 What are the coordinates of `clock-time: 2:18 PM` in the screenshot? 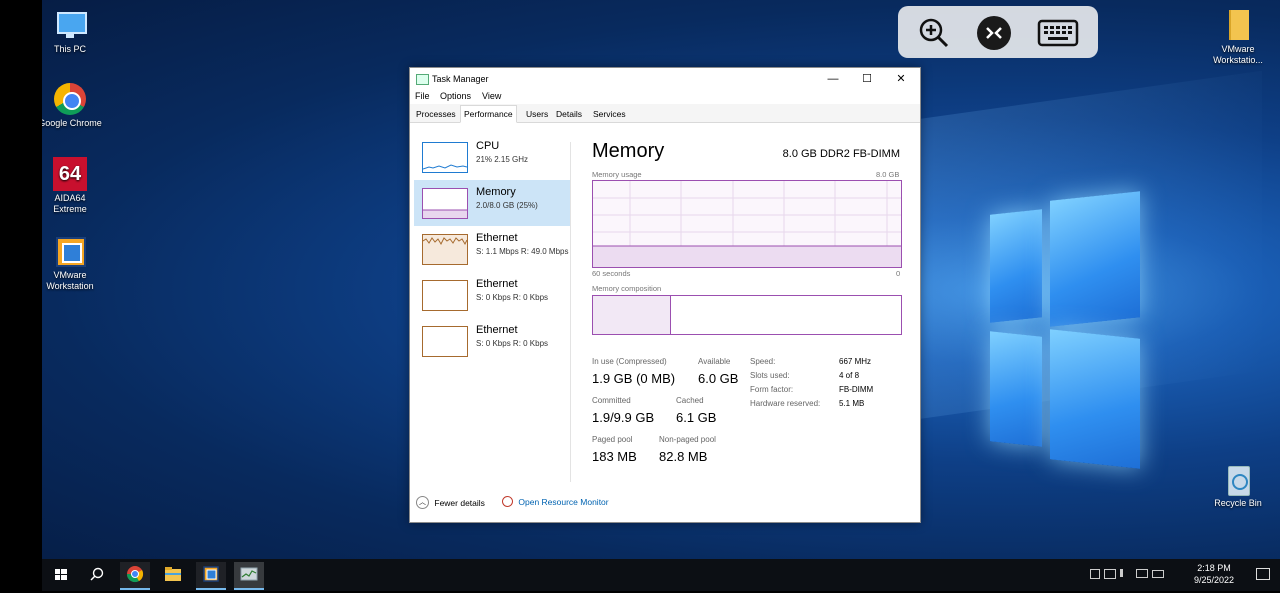 It's located at (1214, 568).